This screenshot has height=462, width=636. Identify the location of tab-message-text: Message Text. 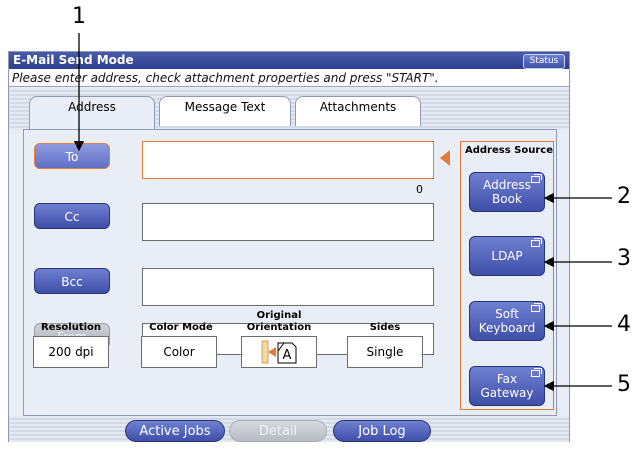
(225, 111).